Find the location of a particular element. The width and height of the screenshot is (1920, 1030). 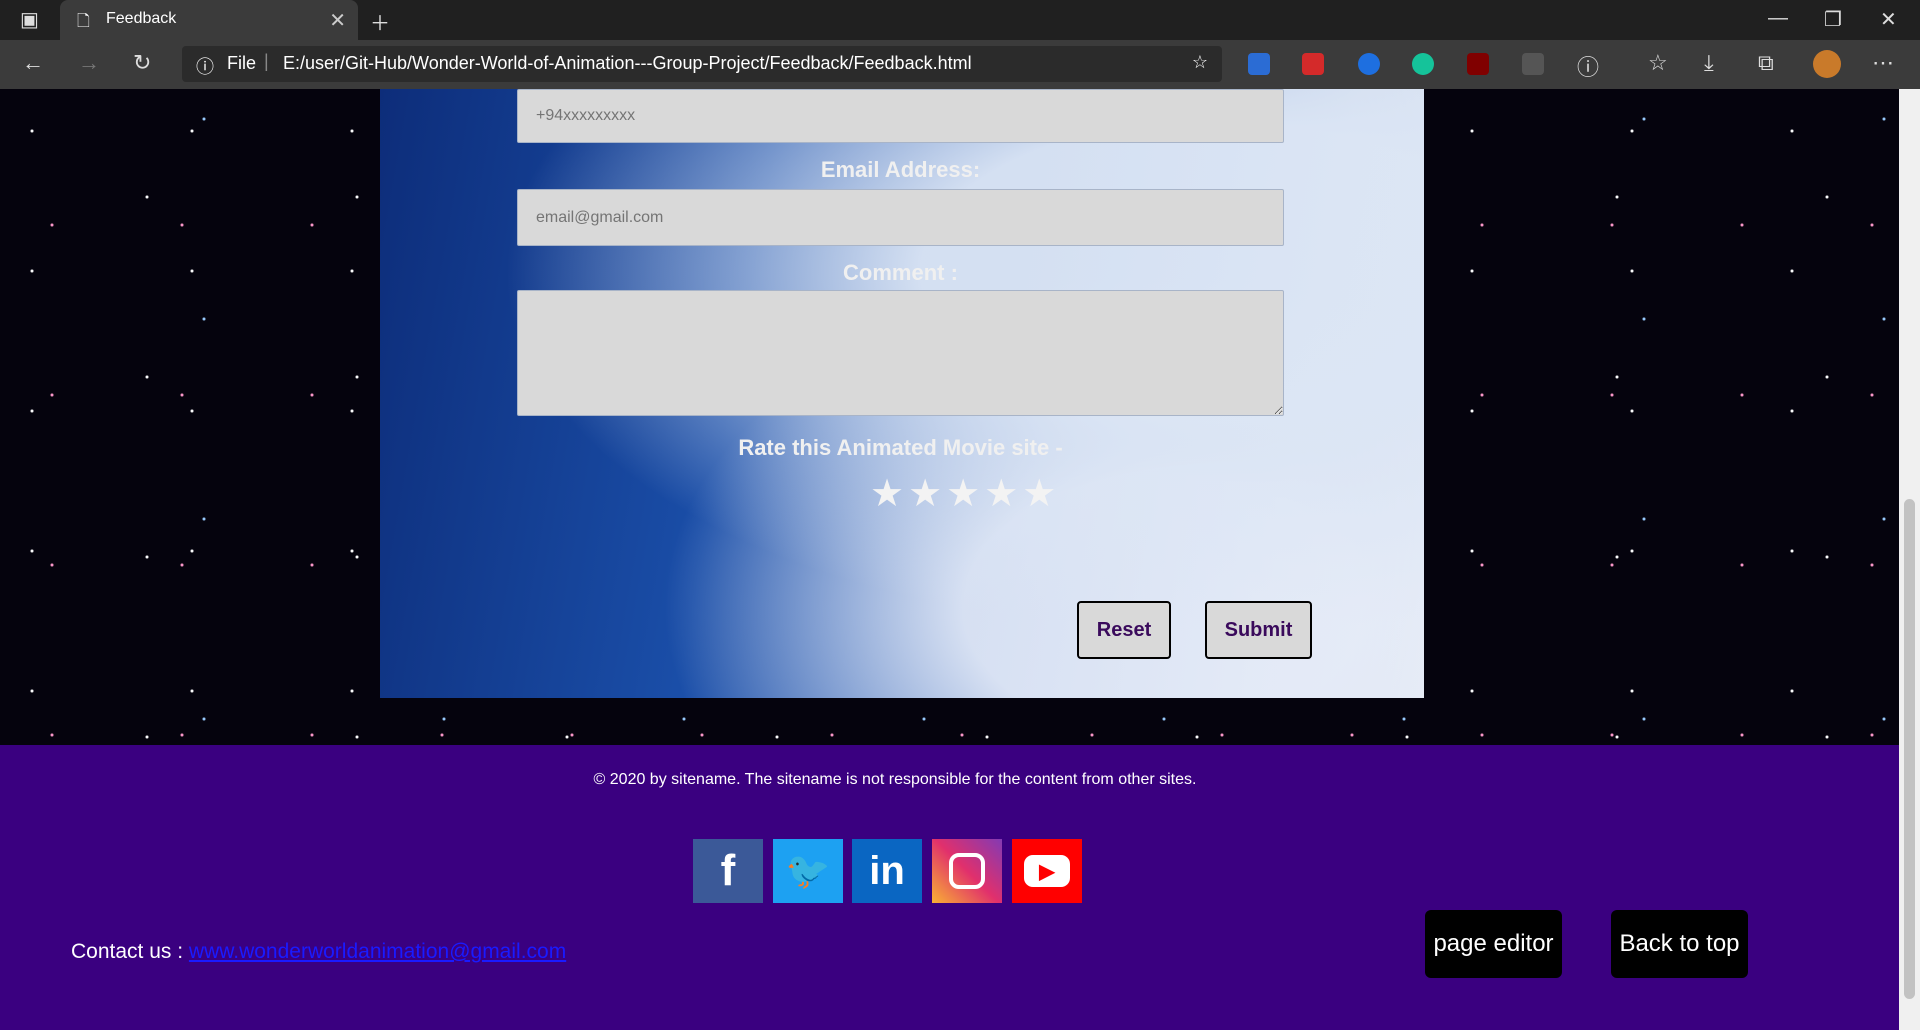

extension-shield-icon is located at coordinates (1369, 64).